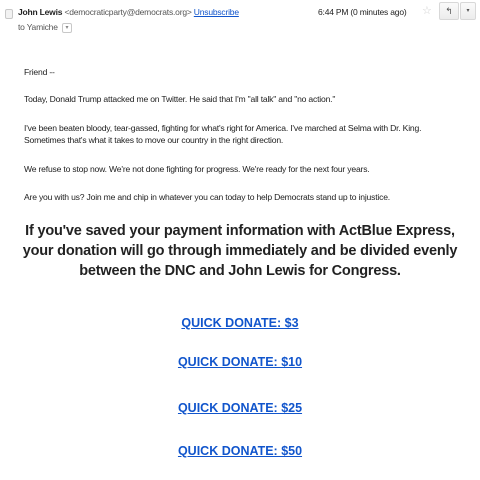 The height and width of the screenshot is (480, 480). What do you see at coordinates (240, 362) in the screenshot?
I see `quick-donate-10-link: QUICK DONATE: $10` at bounding box center [240, 362].